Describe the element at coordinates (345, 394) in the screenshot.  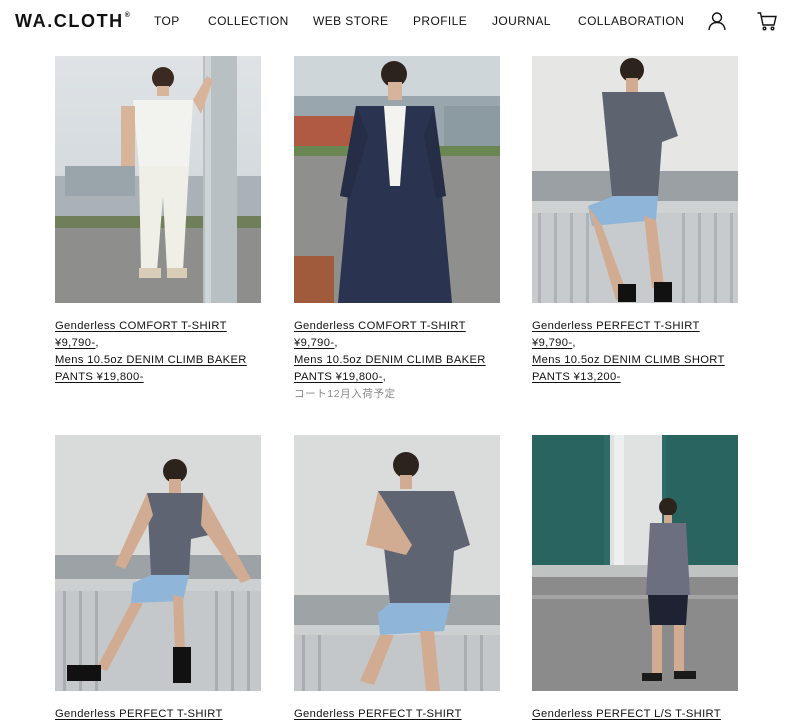
I see `product-note: コート12月入荷予定` at that location.